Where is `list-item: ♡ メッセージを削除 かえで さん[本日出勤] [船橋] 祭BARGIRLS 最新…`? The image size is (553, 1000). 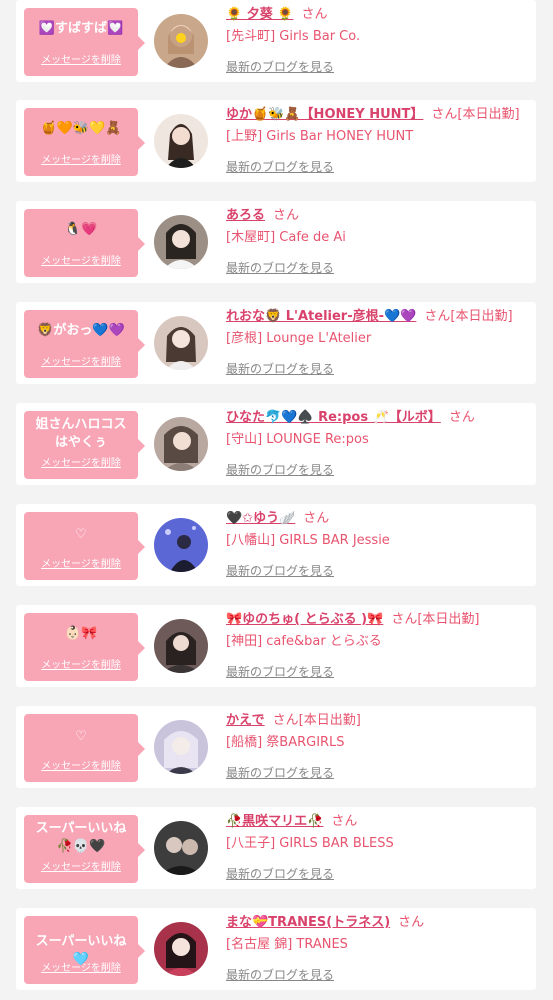 list-item: ♡ メッセージを削除 かえで さん[本日出勤] [船橋] 祭BARGIRLS 最新… is located at coordinates (276, 747).